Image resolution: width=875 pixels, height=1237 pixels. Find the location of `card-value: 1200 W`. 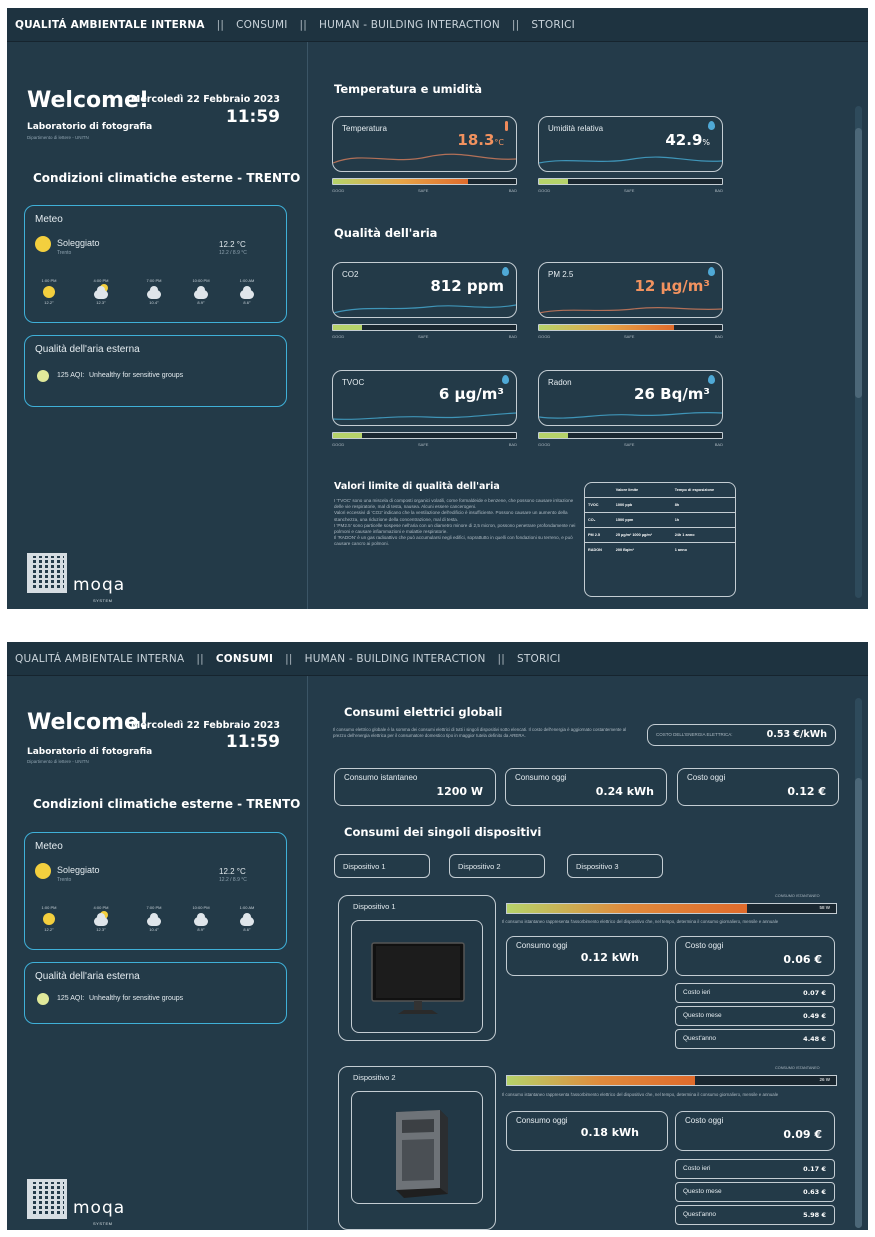

card-value: 1200 W is located at coordinates (459, 791).